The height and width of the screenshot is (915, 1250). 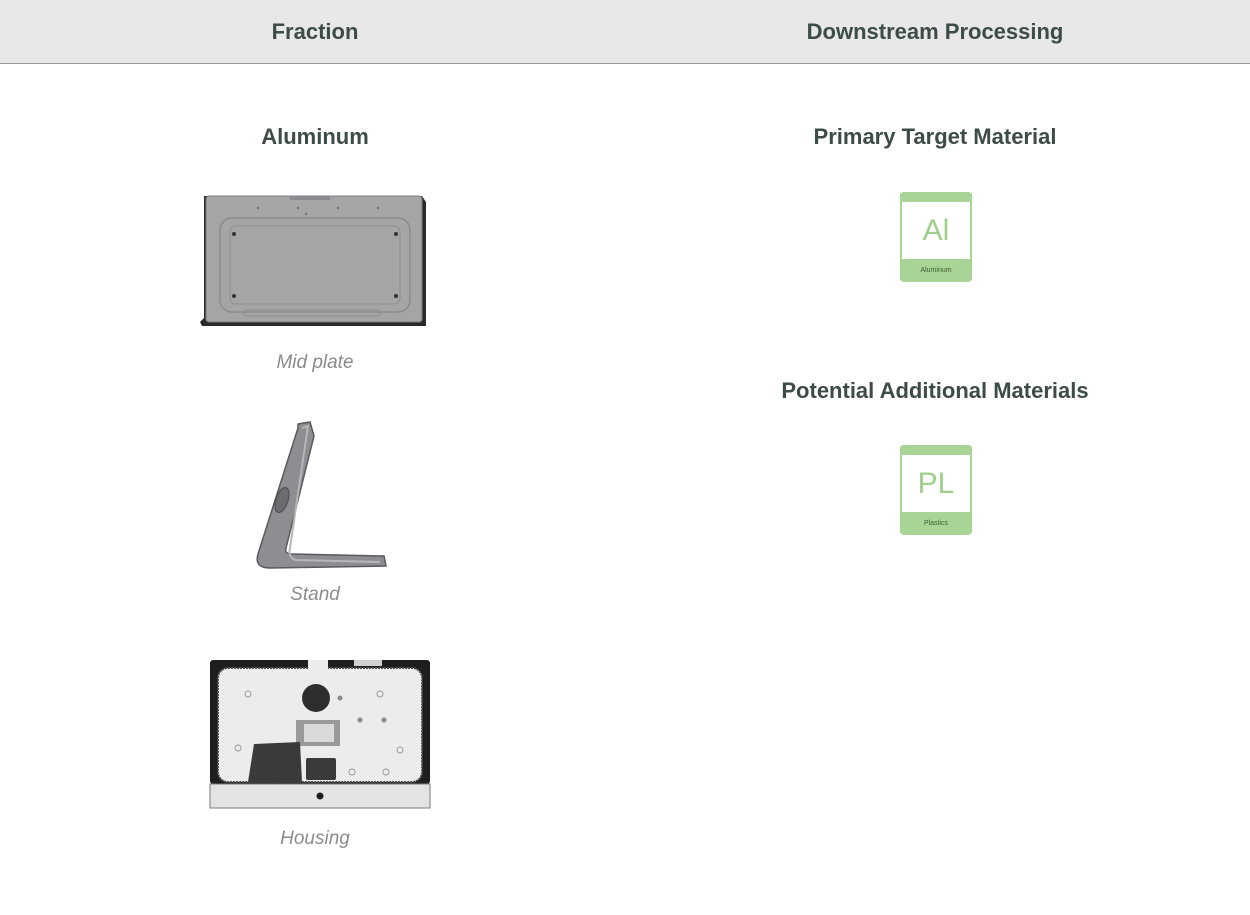 I want to click on housing-caption: Housing, so click(x=315, y=838).